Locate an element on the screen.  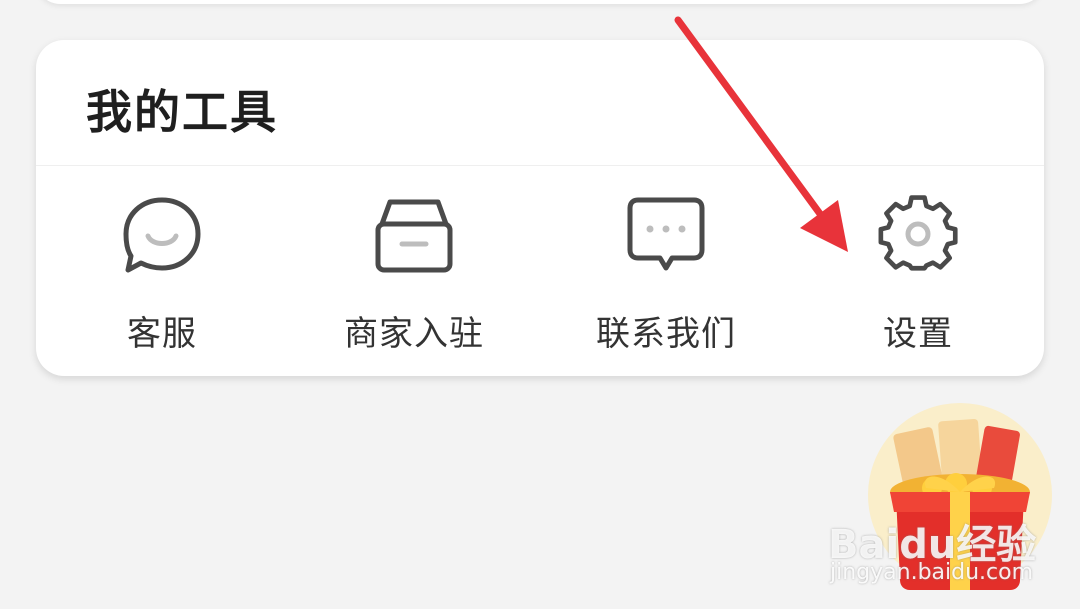
previous-card-edge is located at coordinates (540, 2).